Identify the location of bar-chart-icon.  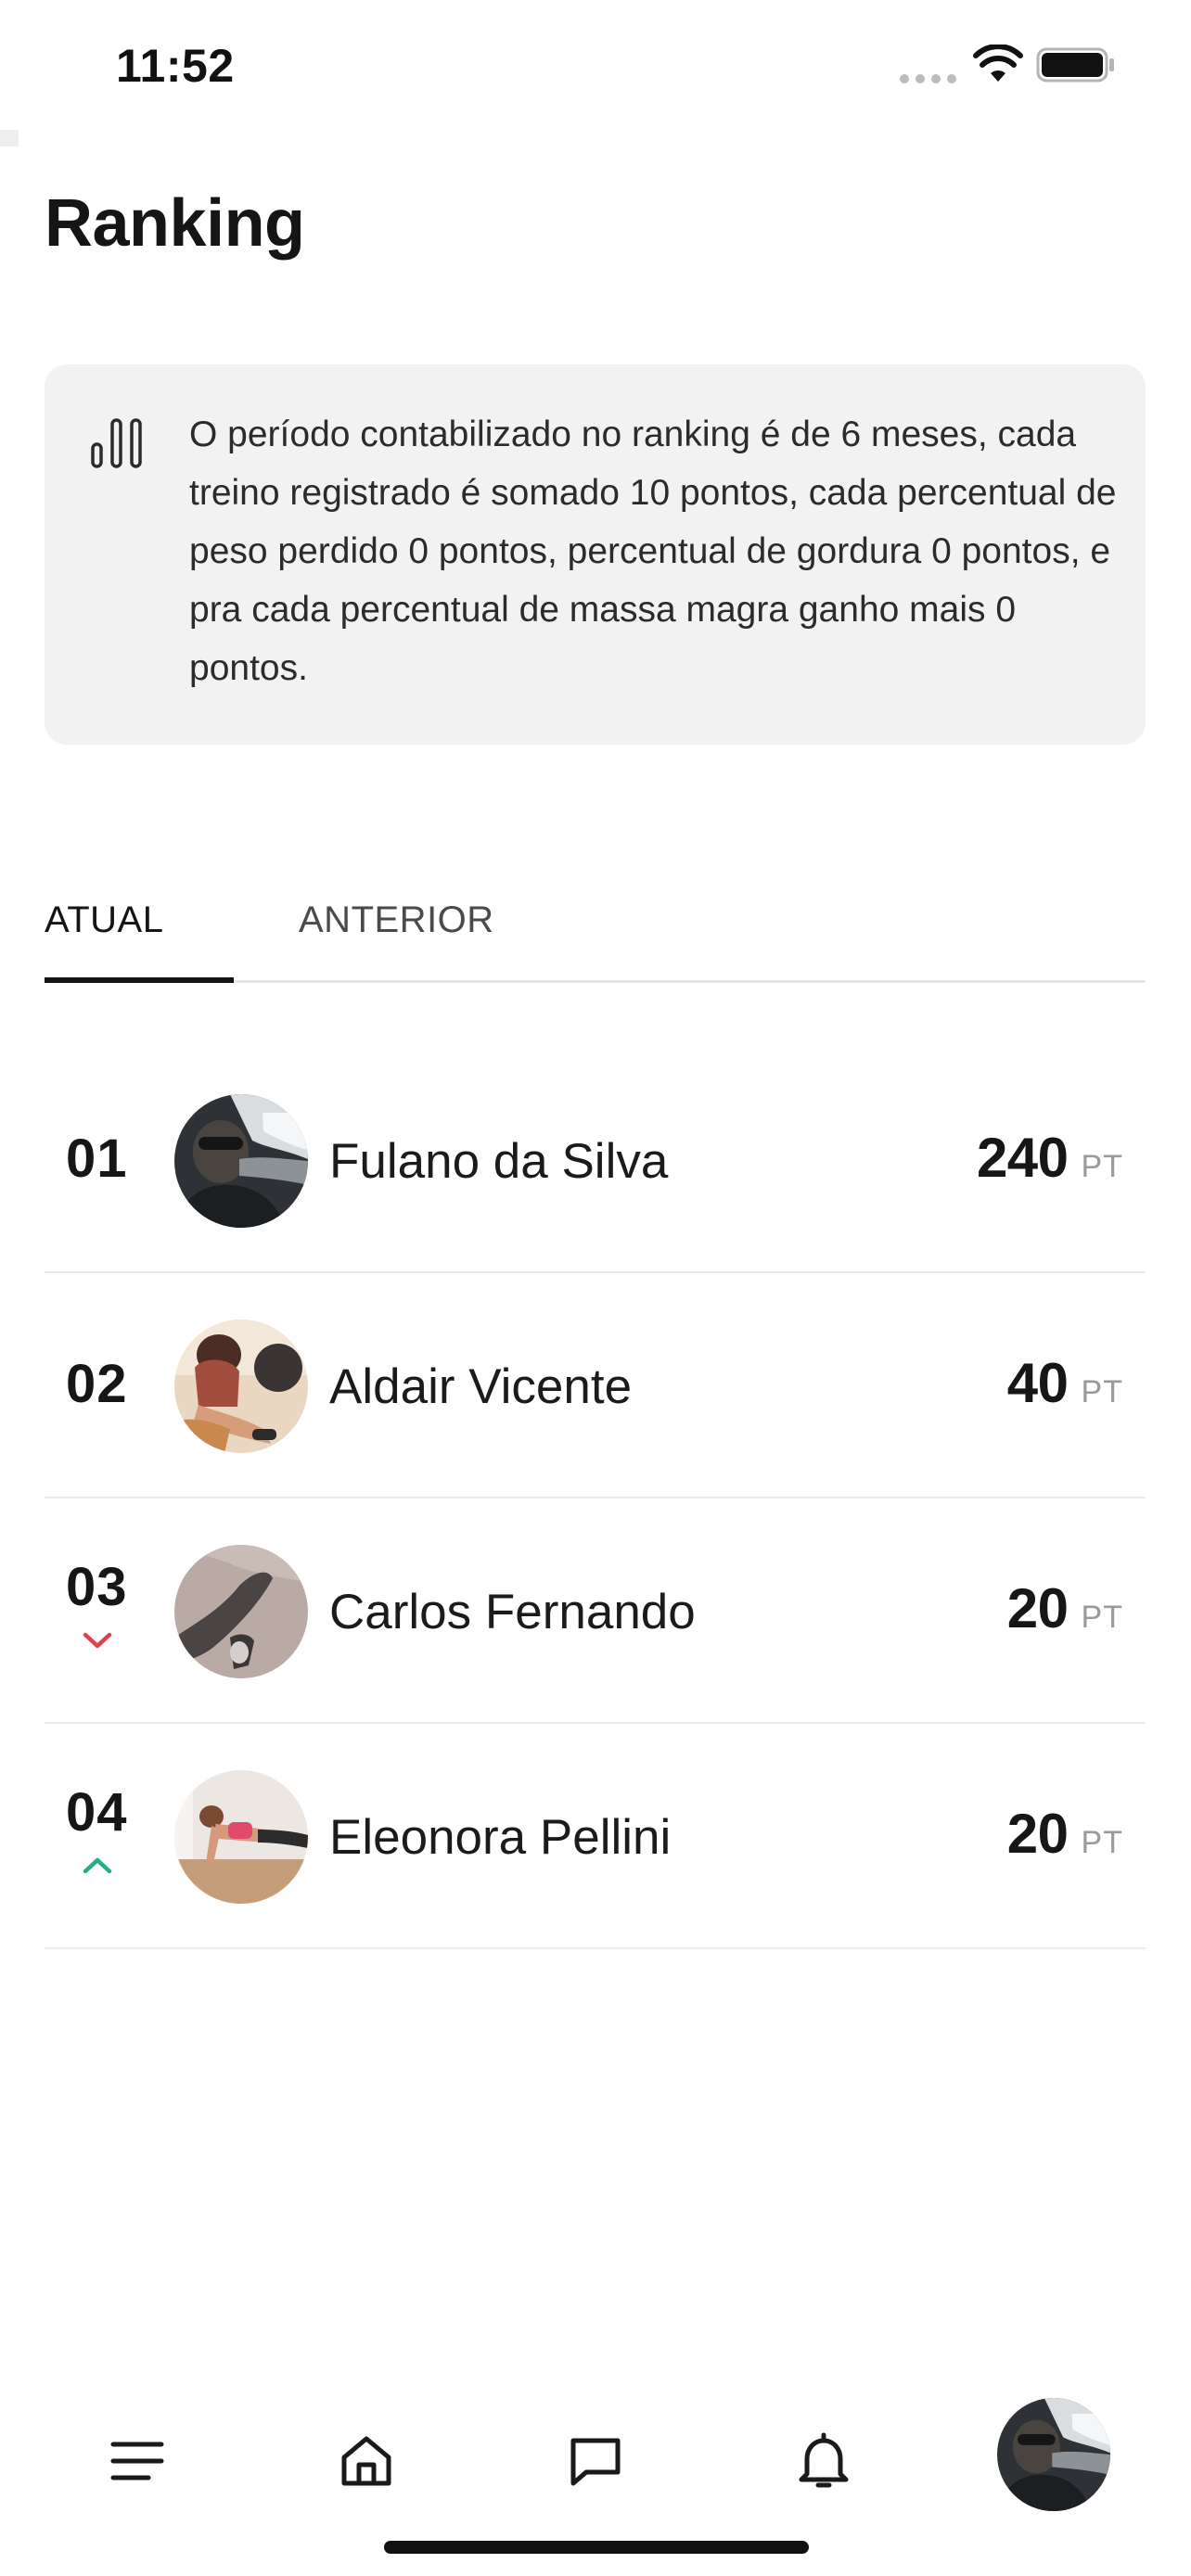
(116, 443).